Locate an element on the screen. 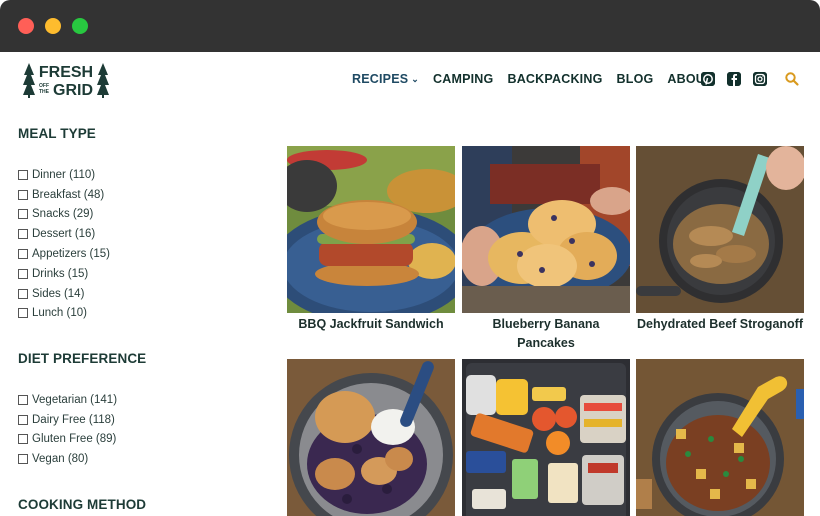 Image resolution: width=820 pixels, height=516 pixels. nav-camping: CAMPING is located at coordinates (463, 79).